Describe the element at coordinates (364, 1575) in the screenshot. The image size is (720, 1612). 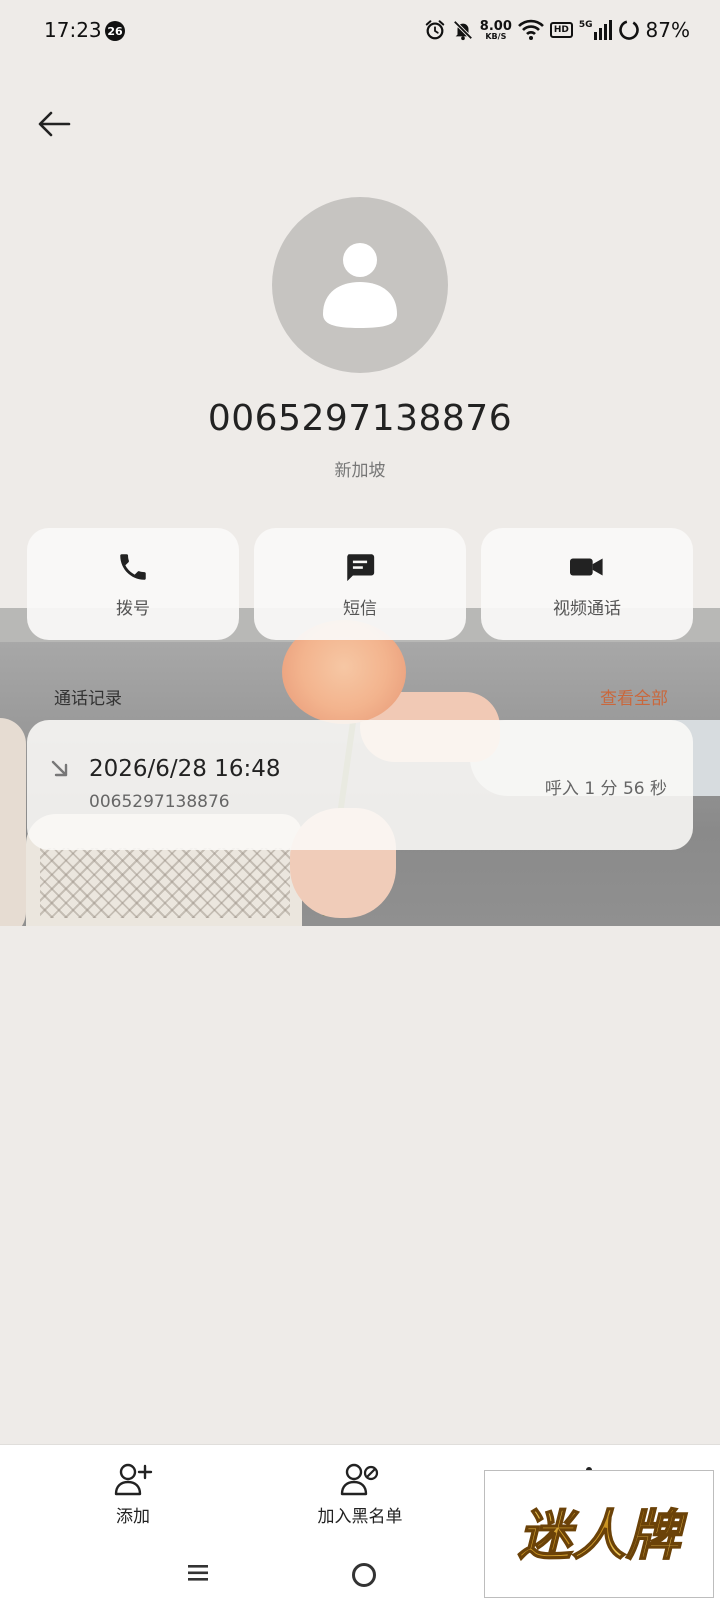
I see `home-button` at that location.